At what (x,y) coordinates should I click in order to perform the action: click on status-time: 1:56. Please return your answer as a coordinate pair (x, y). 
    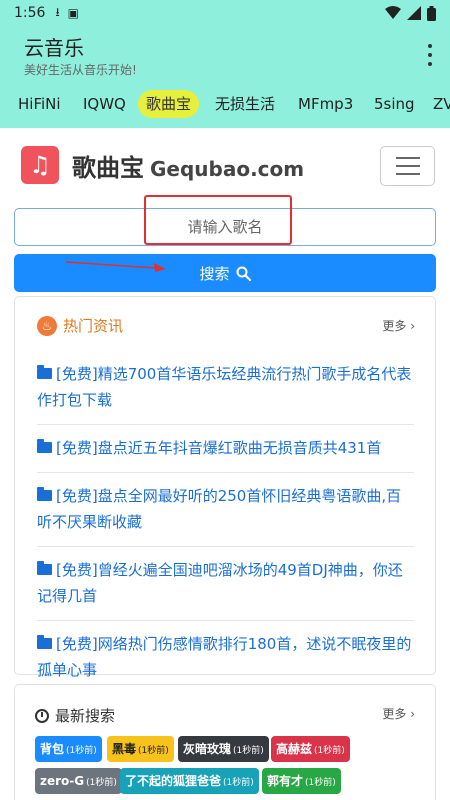
    Looking at the image, I should click on (30, 13).